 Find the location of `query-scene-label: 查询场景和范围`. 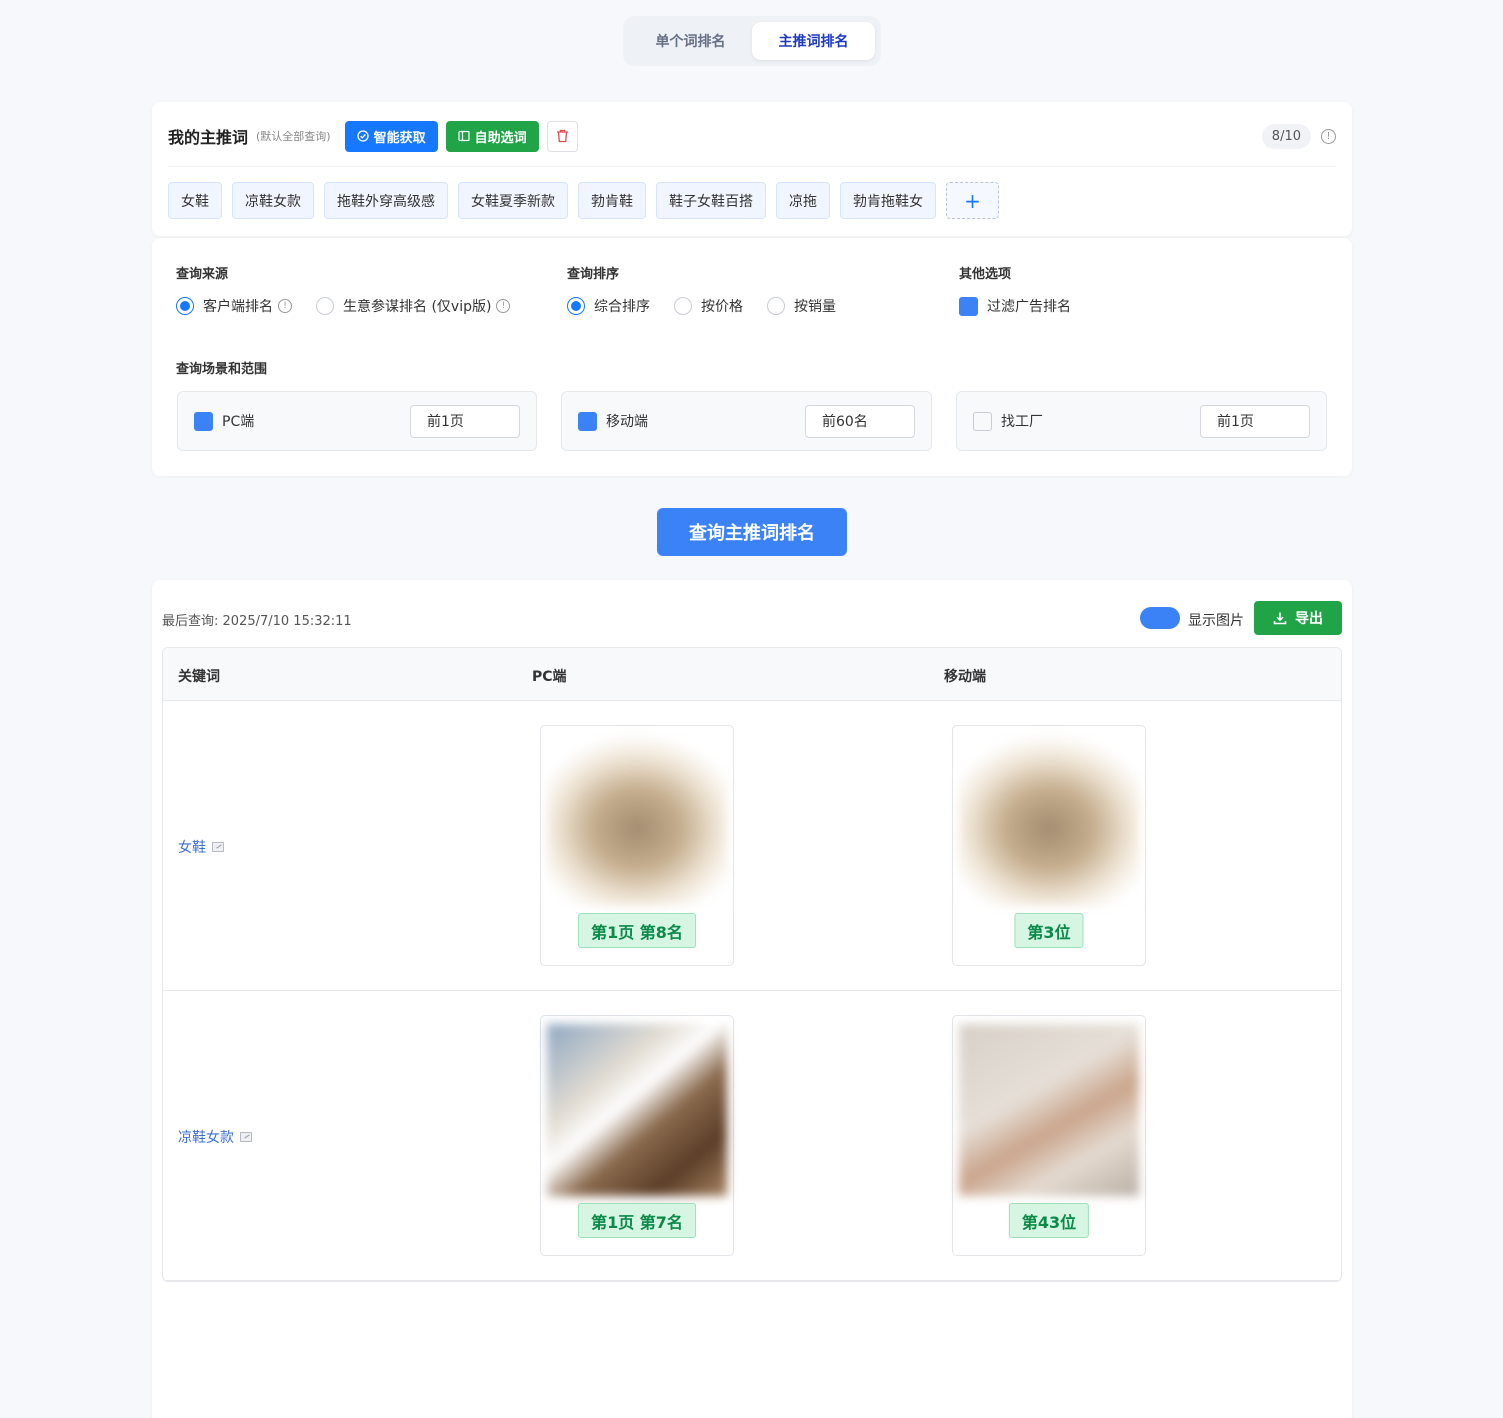

query-scene-label: 查询场景和范围 is located at coordinates (222, 369).